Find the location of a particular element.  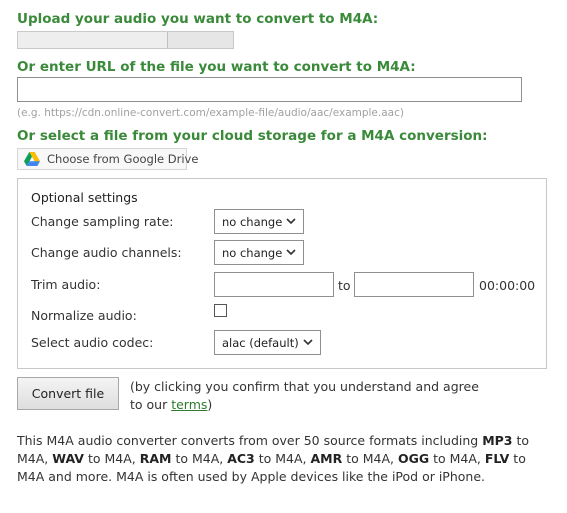

format-amr: AMR is located at coordinates (326, 458).